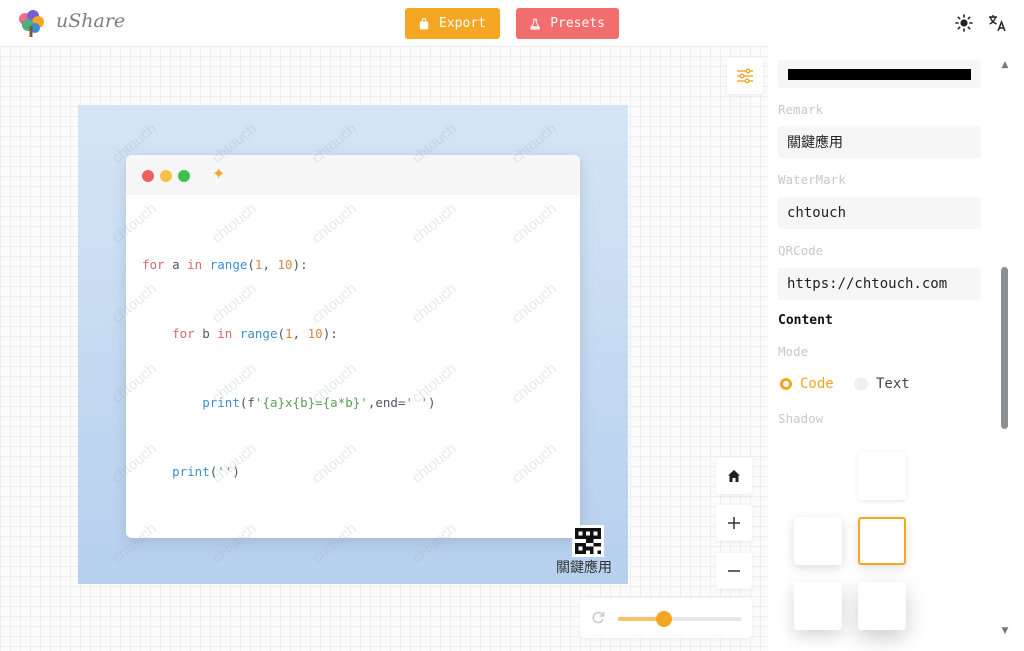 This screenshot has width=1024, height=651. What do you see at coordinates (879, 213) in the screenshot?
I see `watermark-input: chtouch` at bounding box center [879, 213].